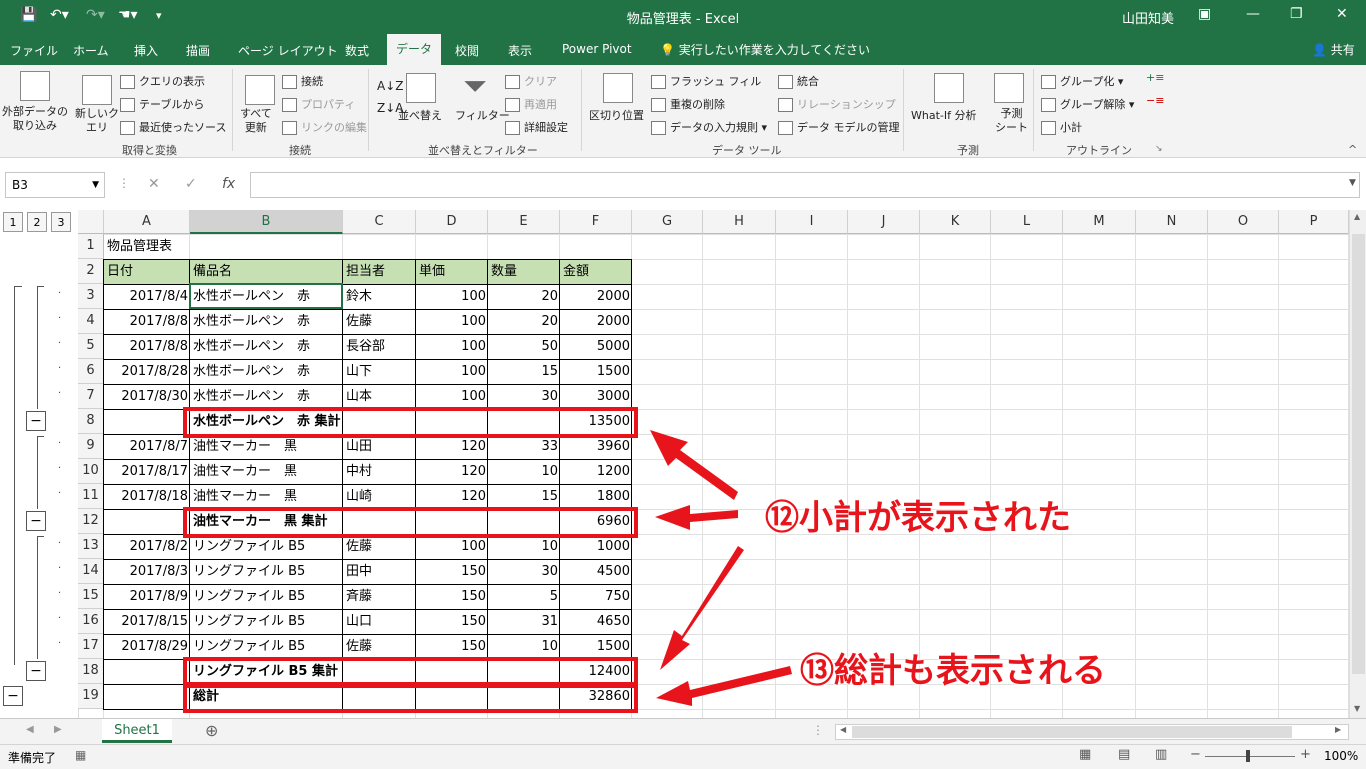  Describe the element at coordinates (211, 730) in the screenshot. I see `new-sheet-icon: ⊕` at that location.